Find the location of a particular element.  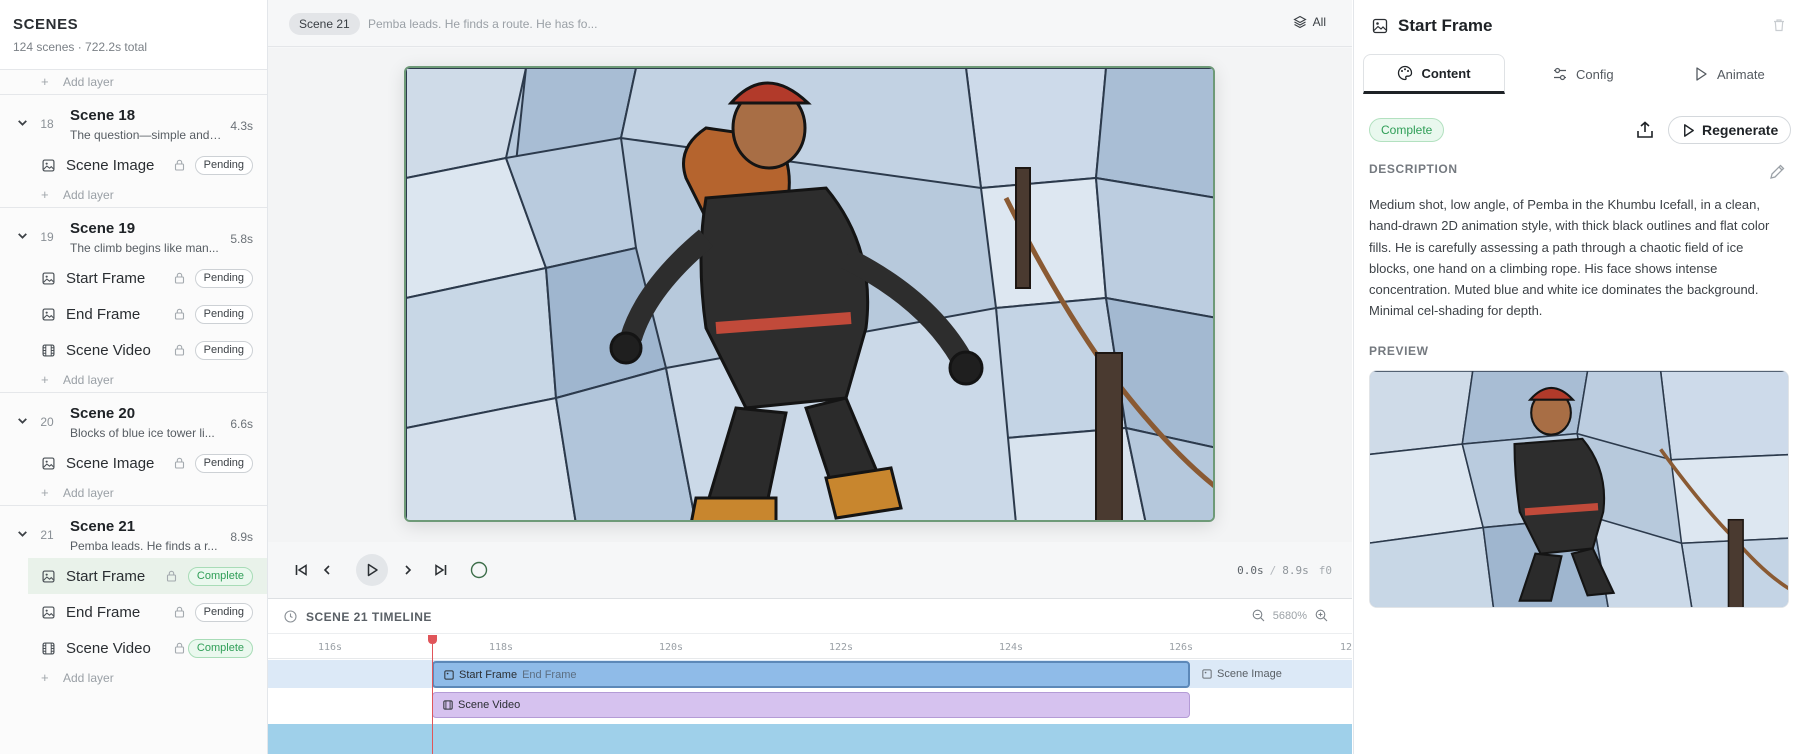

loop-toggle is located at coordinates (479, 570).